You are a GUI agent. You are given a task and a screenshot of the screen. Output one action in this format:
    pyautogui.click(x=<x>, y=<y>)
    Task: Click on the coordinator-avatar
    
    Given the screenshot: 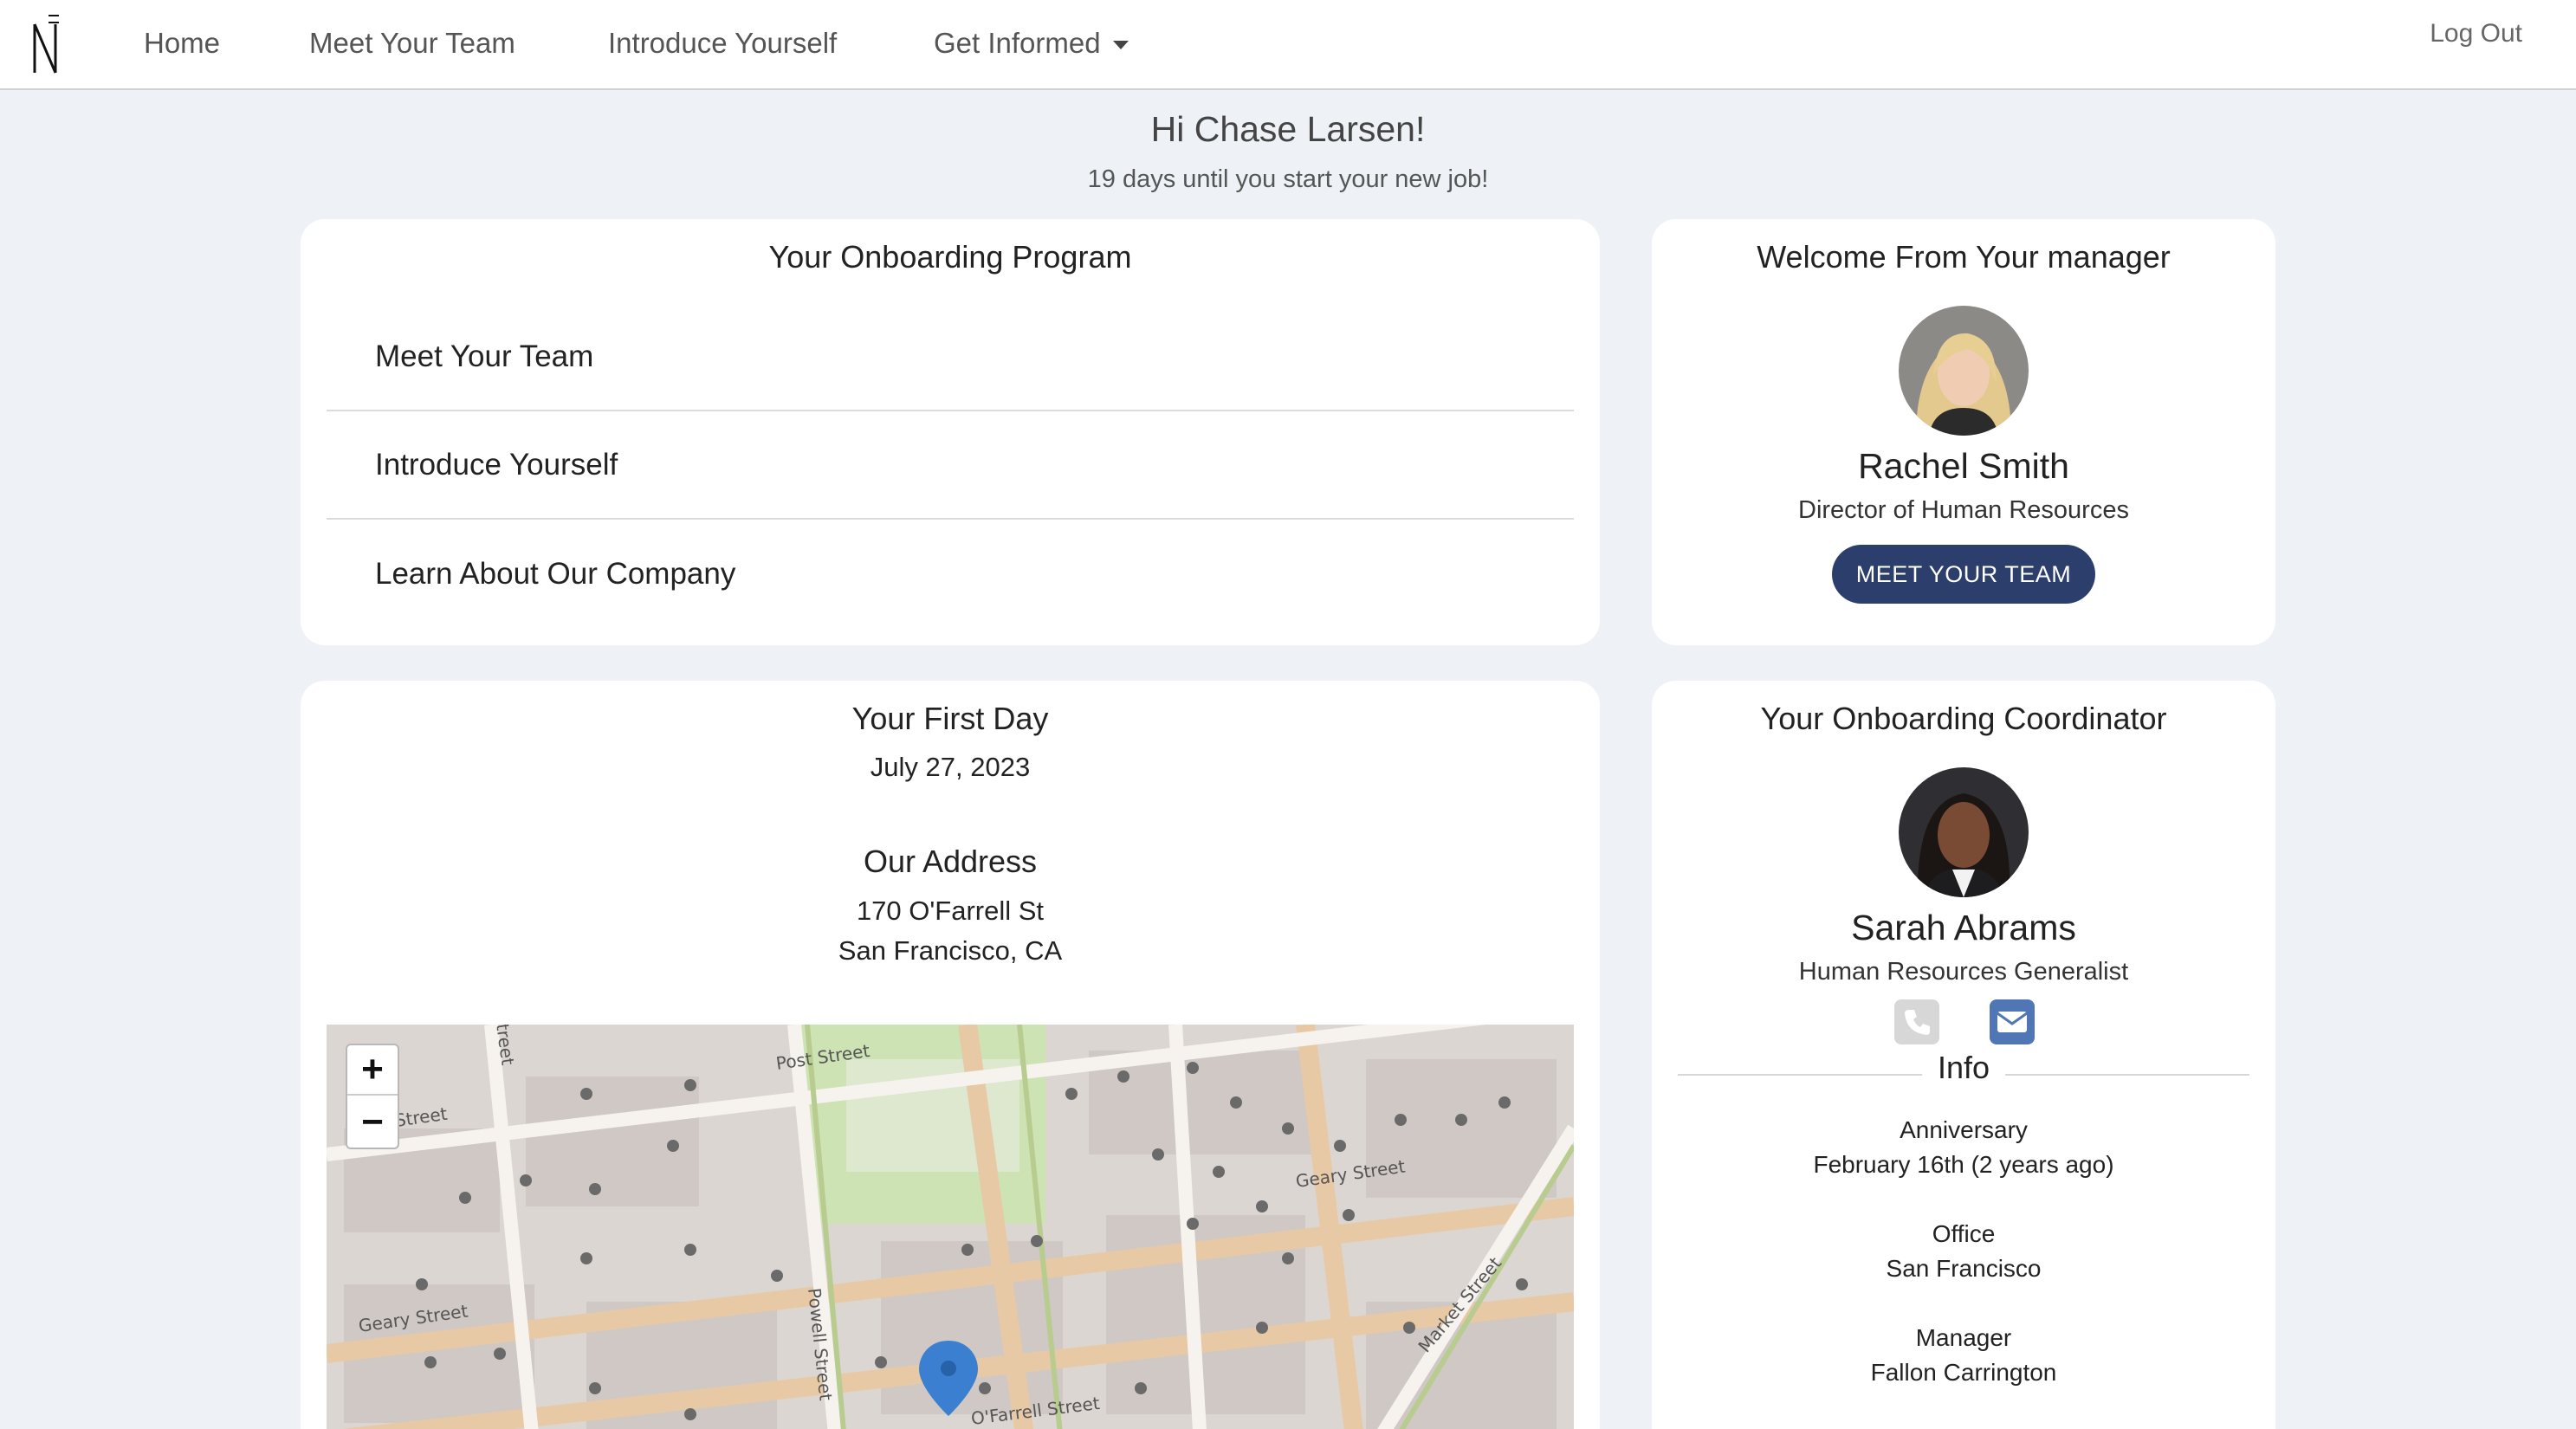 What is the action you would take?
    pyautogui.click(x=1964, y=832)
    